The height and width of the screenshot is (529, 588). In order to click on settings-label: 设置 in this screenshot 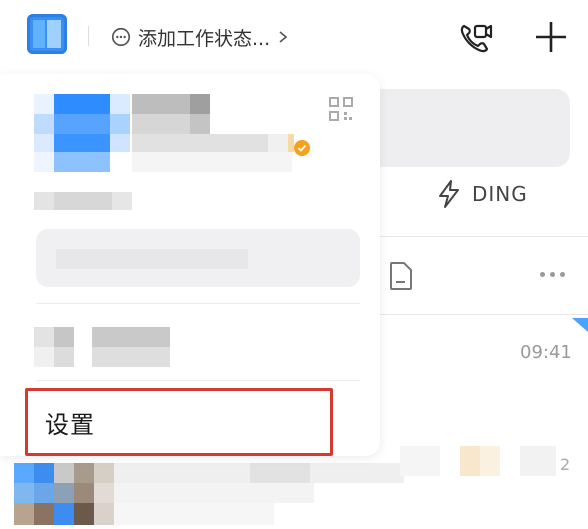, I will do `click(70, 424)`.